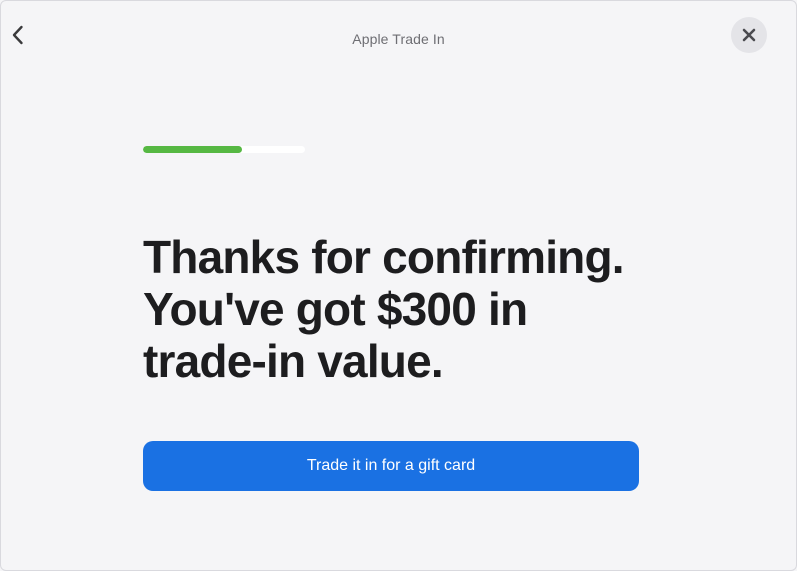 The image size is (797, 571). I want to click on header-title: Apple Trade In, so click(398, 39).